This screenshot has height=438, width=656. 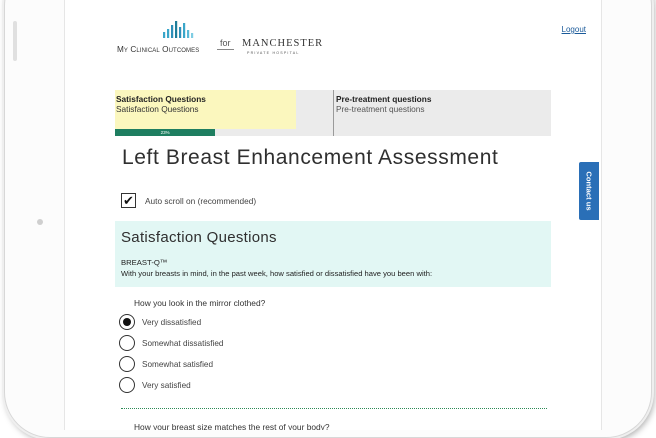 What do you see at coordinates (283, 43) in the screenshot?
I see `hospital-name: MANCHESTER` at bounding box center [283, 43].